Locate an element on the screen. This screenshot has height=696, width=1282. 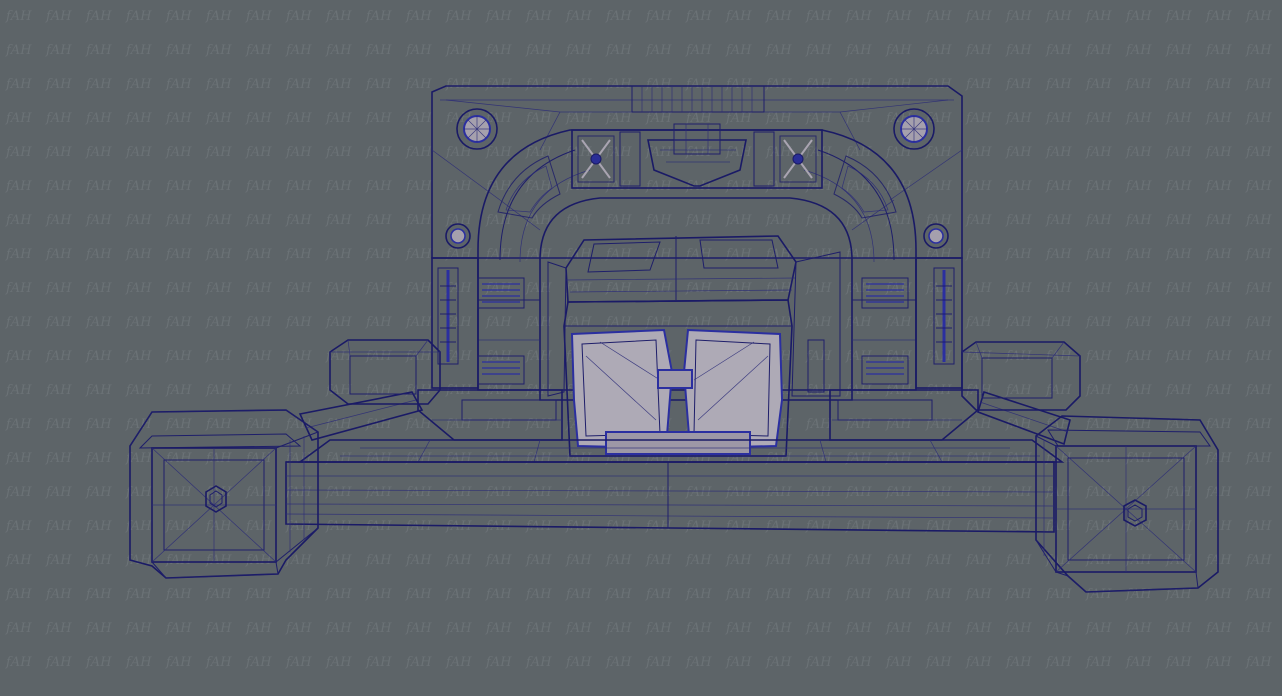
front-corner-cube-right is located at coordinates (1127, 504).